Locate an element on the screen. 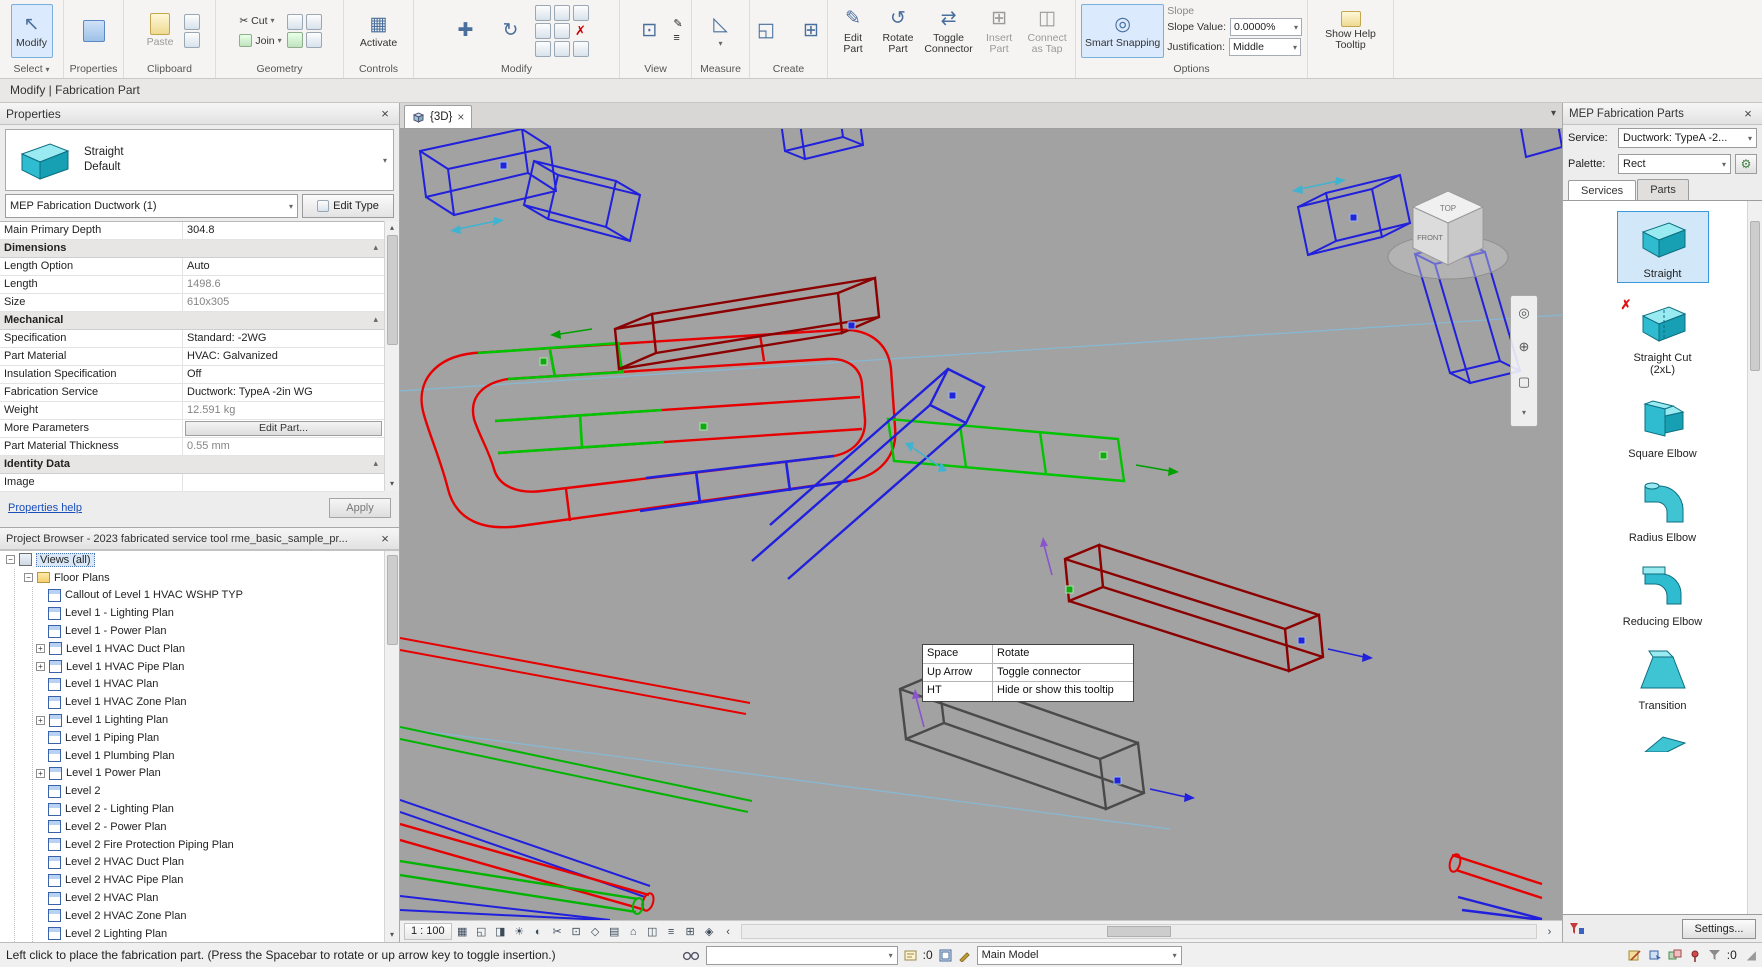 The image size is (1762, 967). property-row: Image is located at coordinates (192, 483).